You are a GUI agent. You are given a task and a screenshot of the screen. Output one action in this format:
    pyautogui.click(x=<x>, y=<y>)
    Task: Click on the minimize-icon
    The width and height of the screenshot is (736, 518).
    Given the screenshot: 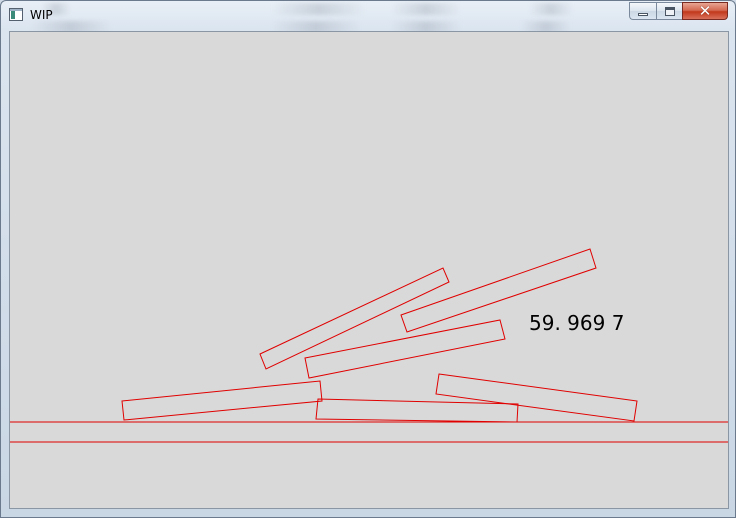 What is the action you would take?
    pyautogui.click(x=643, y=14)
    